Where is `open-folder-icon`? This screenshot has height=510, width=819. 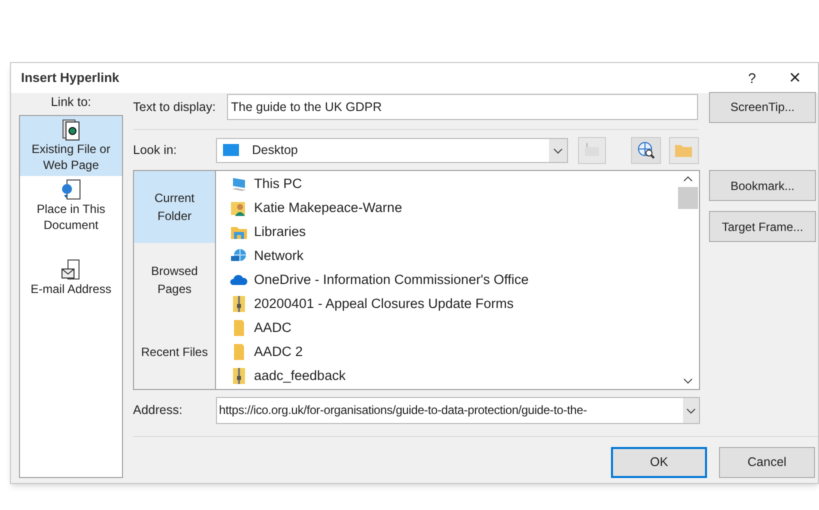
open-folder-icon is located at coordinates (684, 150).